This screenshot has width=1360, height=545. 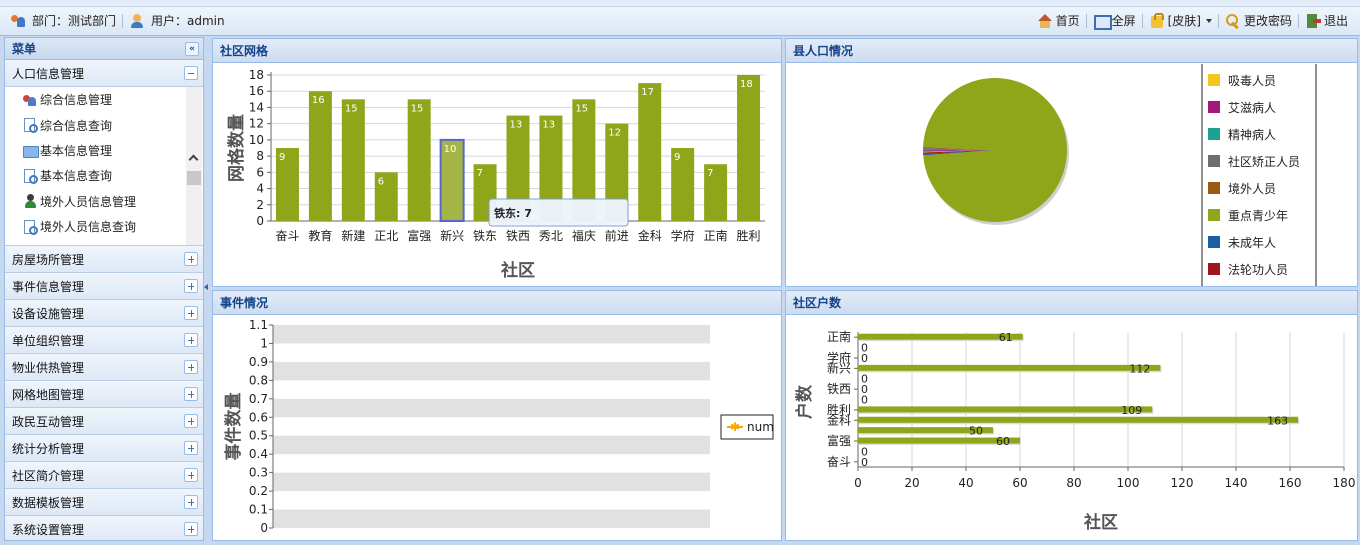 What do you see at coordinates (88, 201) in the screenshot?
I see `sidebar-subitem-label: 境外人员信息管理` at bounding box center [88, 201].